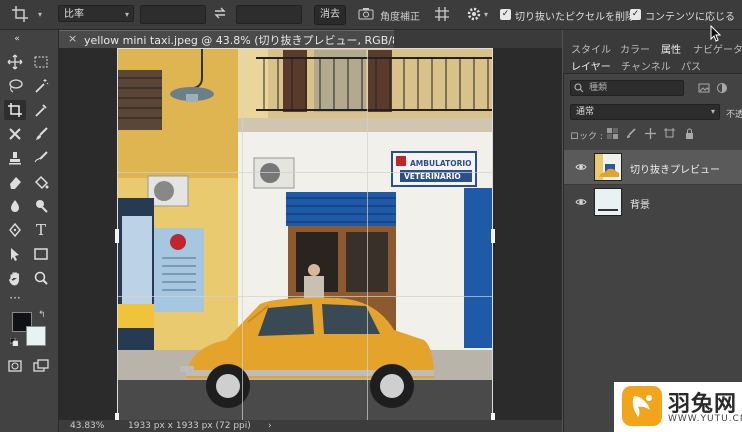 The width and height of the screenshot is (742, 432). What do you see at coordinates (675, 168) in the screenshot?
I see `layer-name: 切り抜きプレビュー` at bounding box center [675, 168].